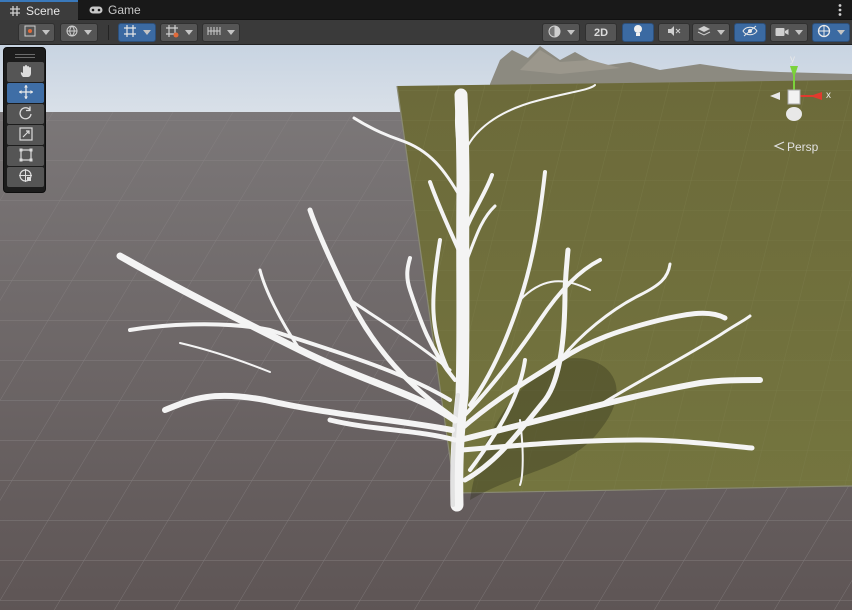  I want to click on move-tool-button, so click(25, 93).